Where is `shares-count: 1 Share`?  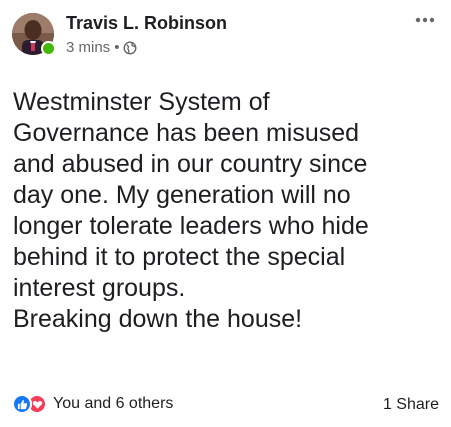
shares-count: 1 Share is located at coordinates (411, 405).